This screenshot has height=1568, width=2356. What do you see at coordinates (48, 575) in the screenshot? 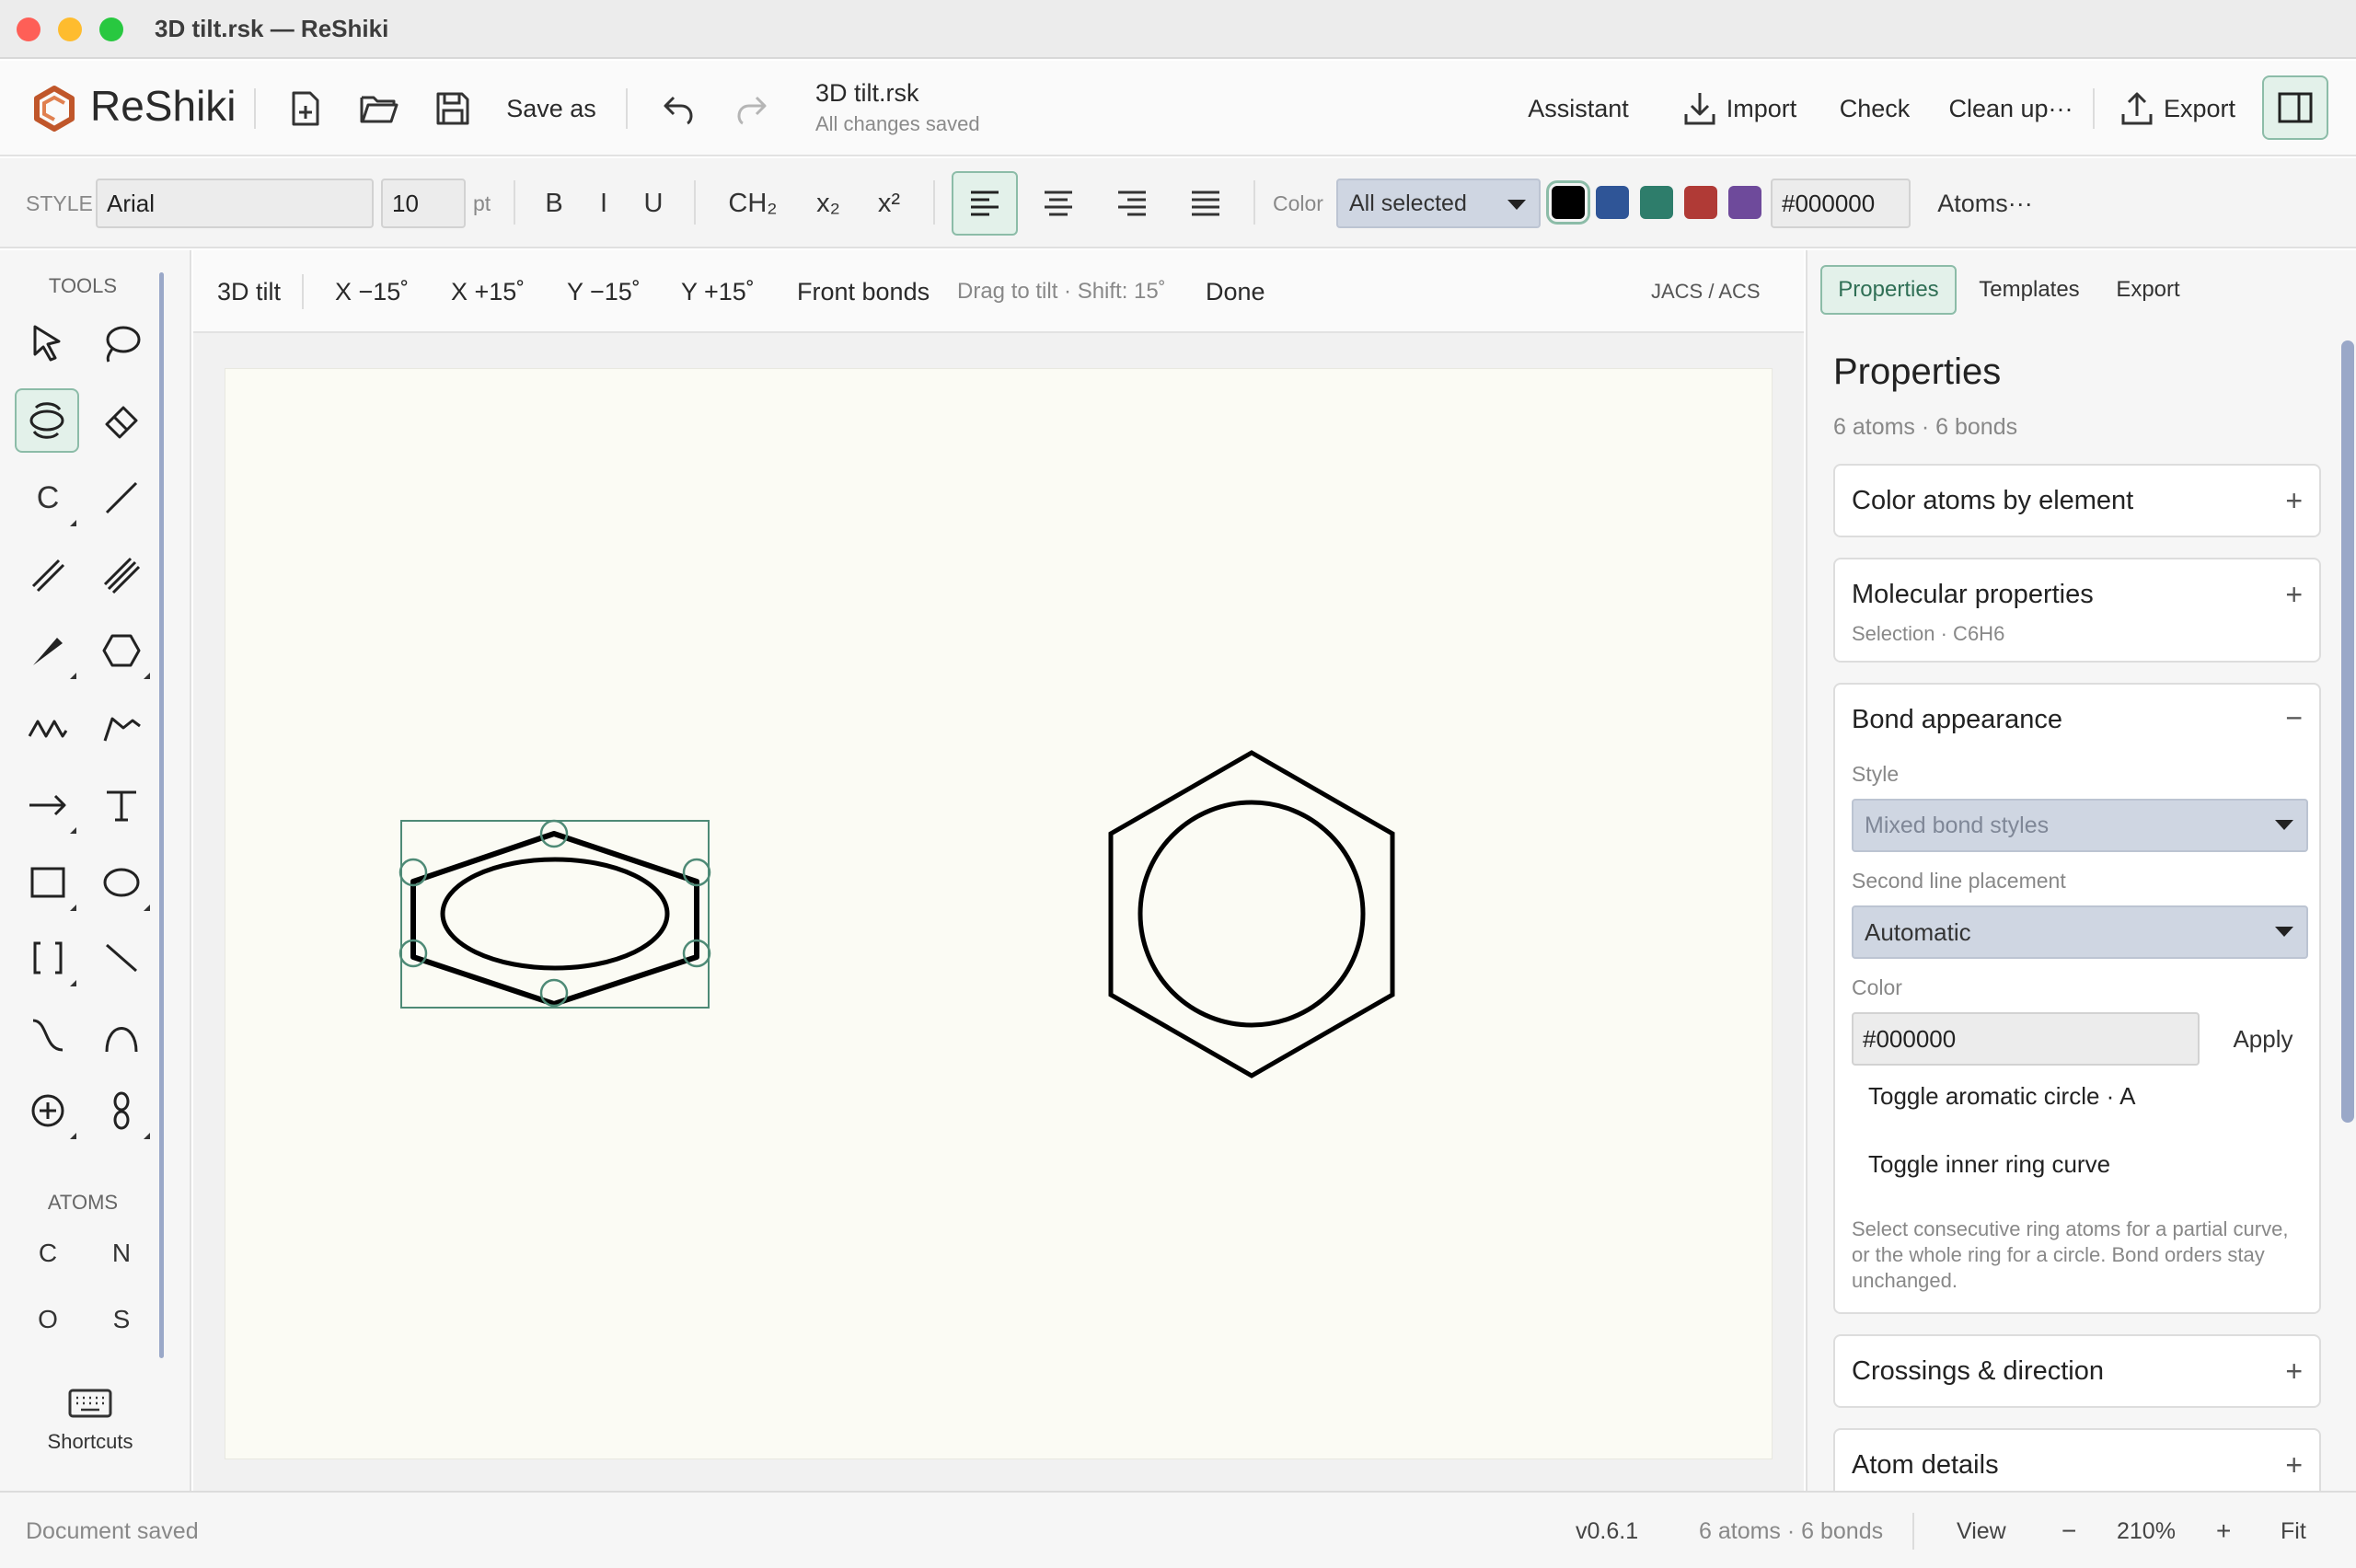
I see `double-bond-tool` at bounding box center [48, 575].